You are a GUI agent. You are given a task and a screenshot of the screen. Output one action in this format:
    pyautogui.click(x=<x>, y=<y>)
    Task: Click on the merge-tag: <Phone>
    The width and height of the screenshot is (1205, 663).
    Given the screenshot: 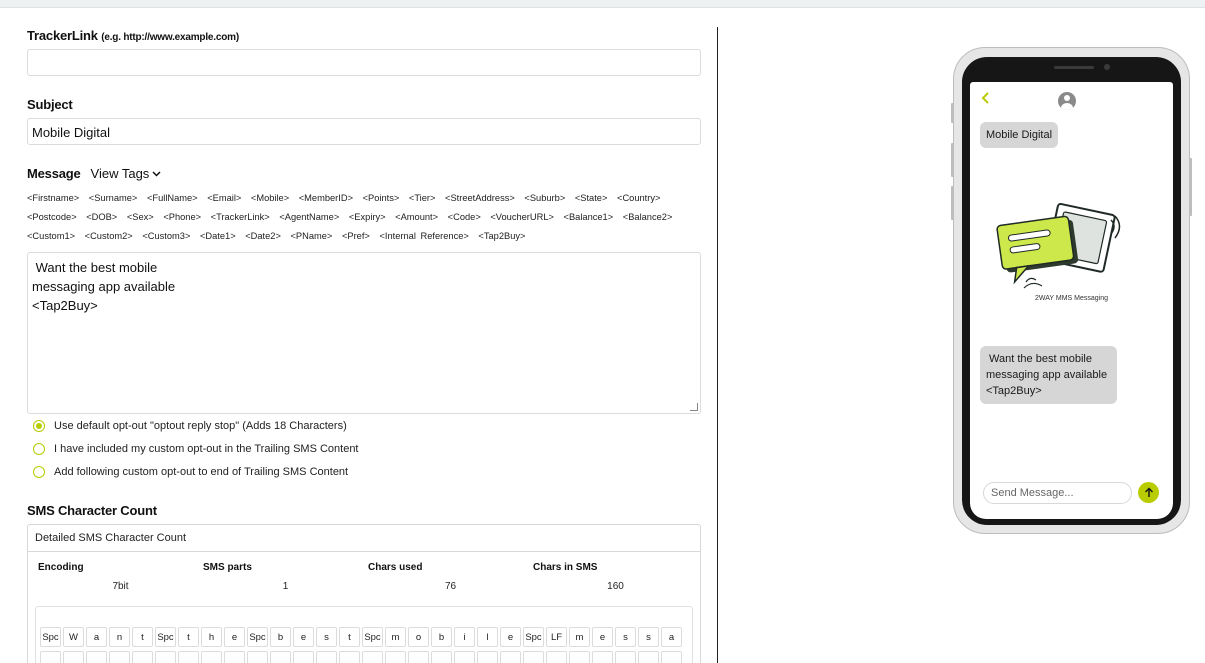 What is the action you would take?
    pyautogui.click(x=182, y=217)
    